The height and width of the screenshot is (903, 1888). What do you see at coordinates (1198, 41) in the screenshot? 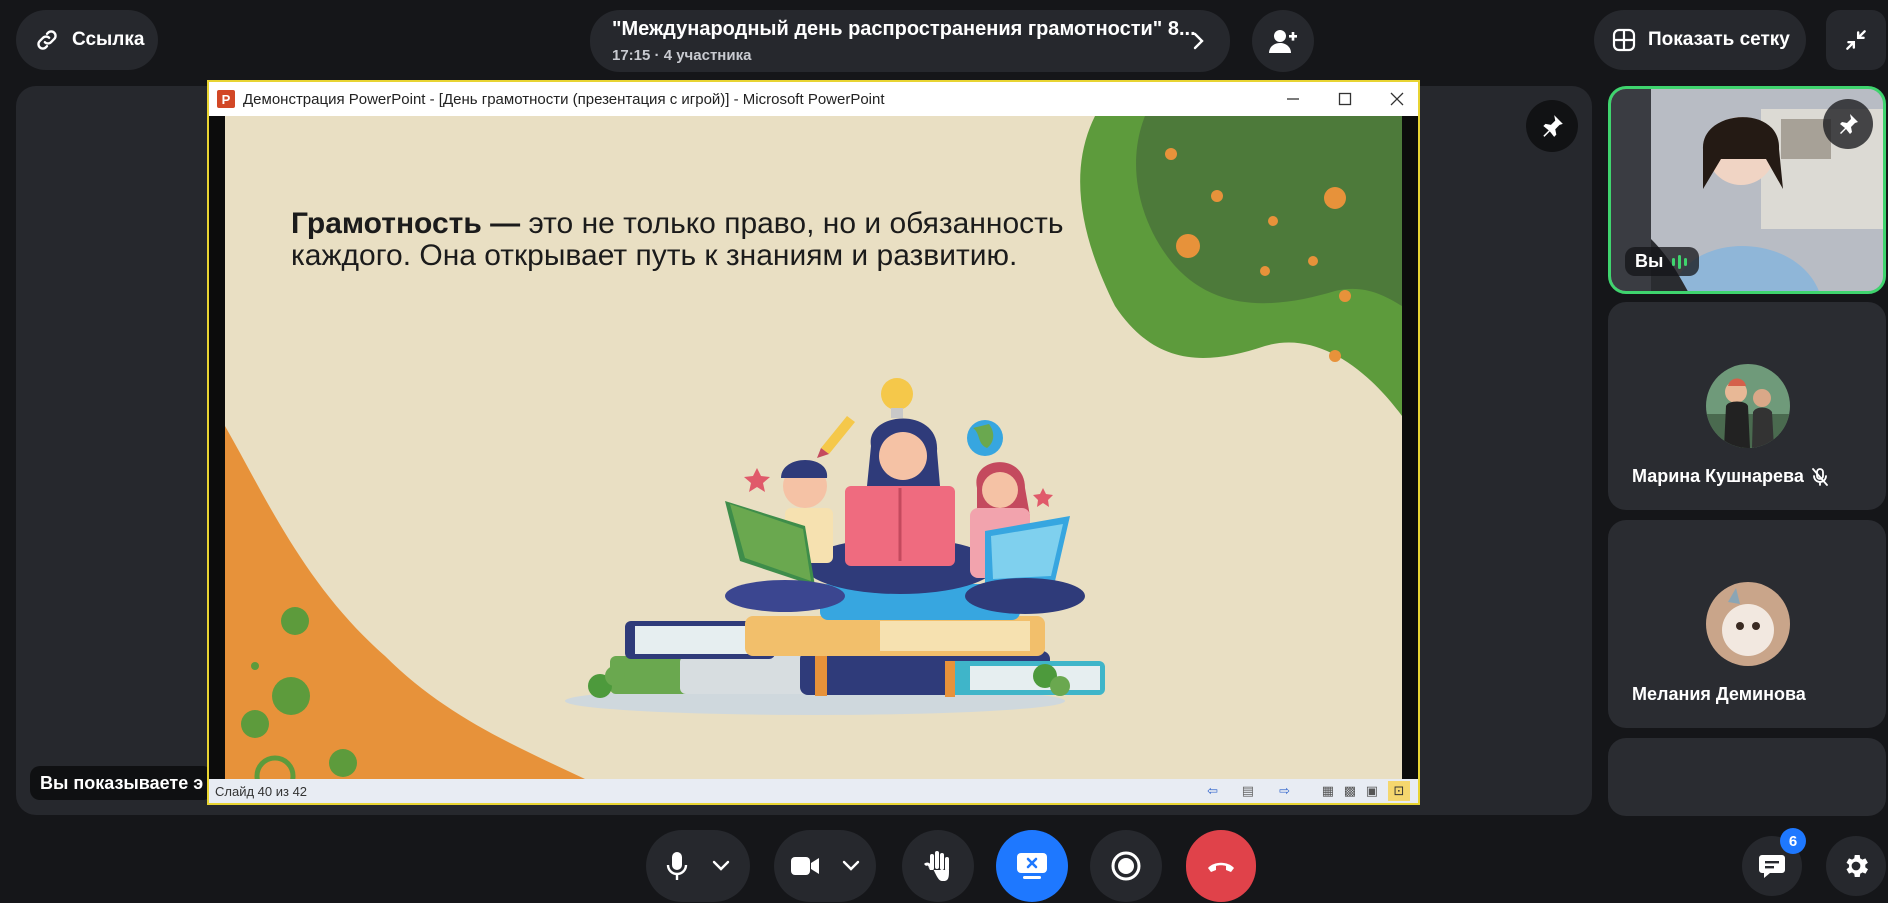
I see `chevron-right-icon` at bounding box center [1198, 41].